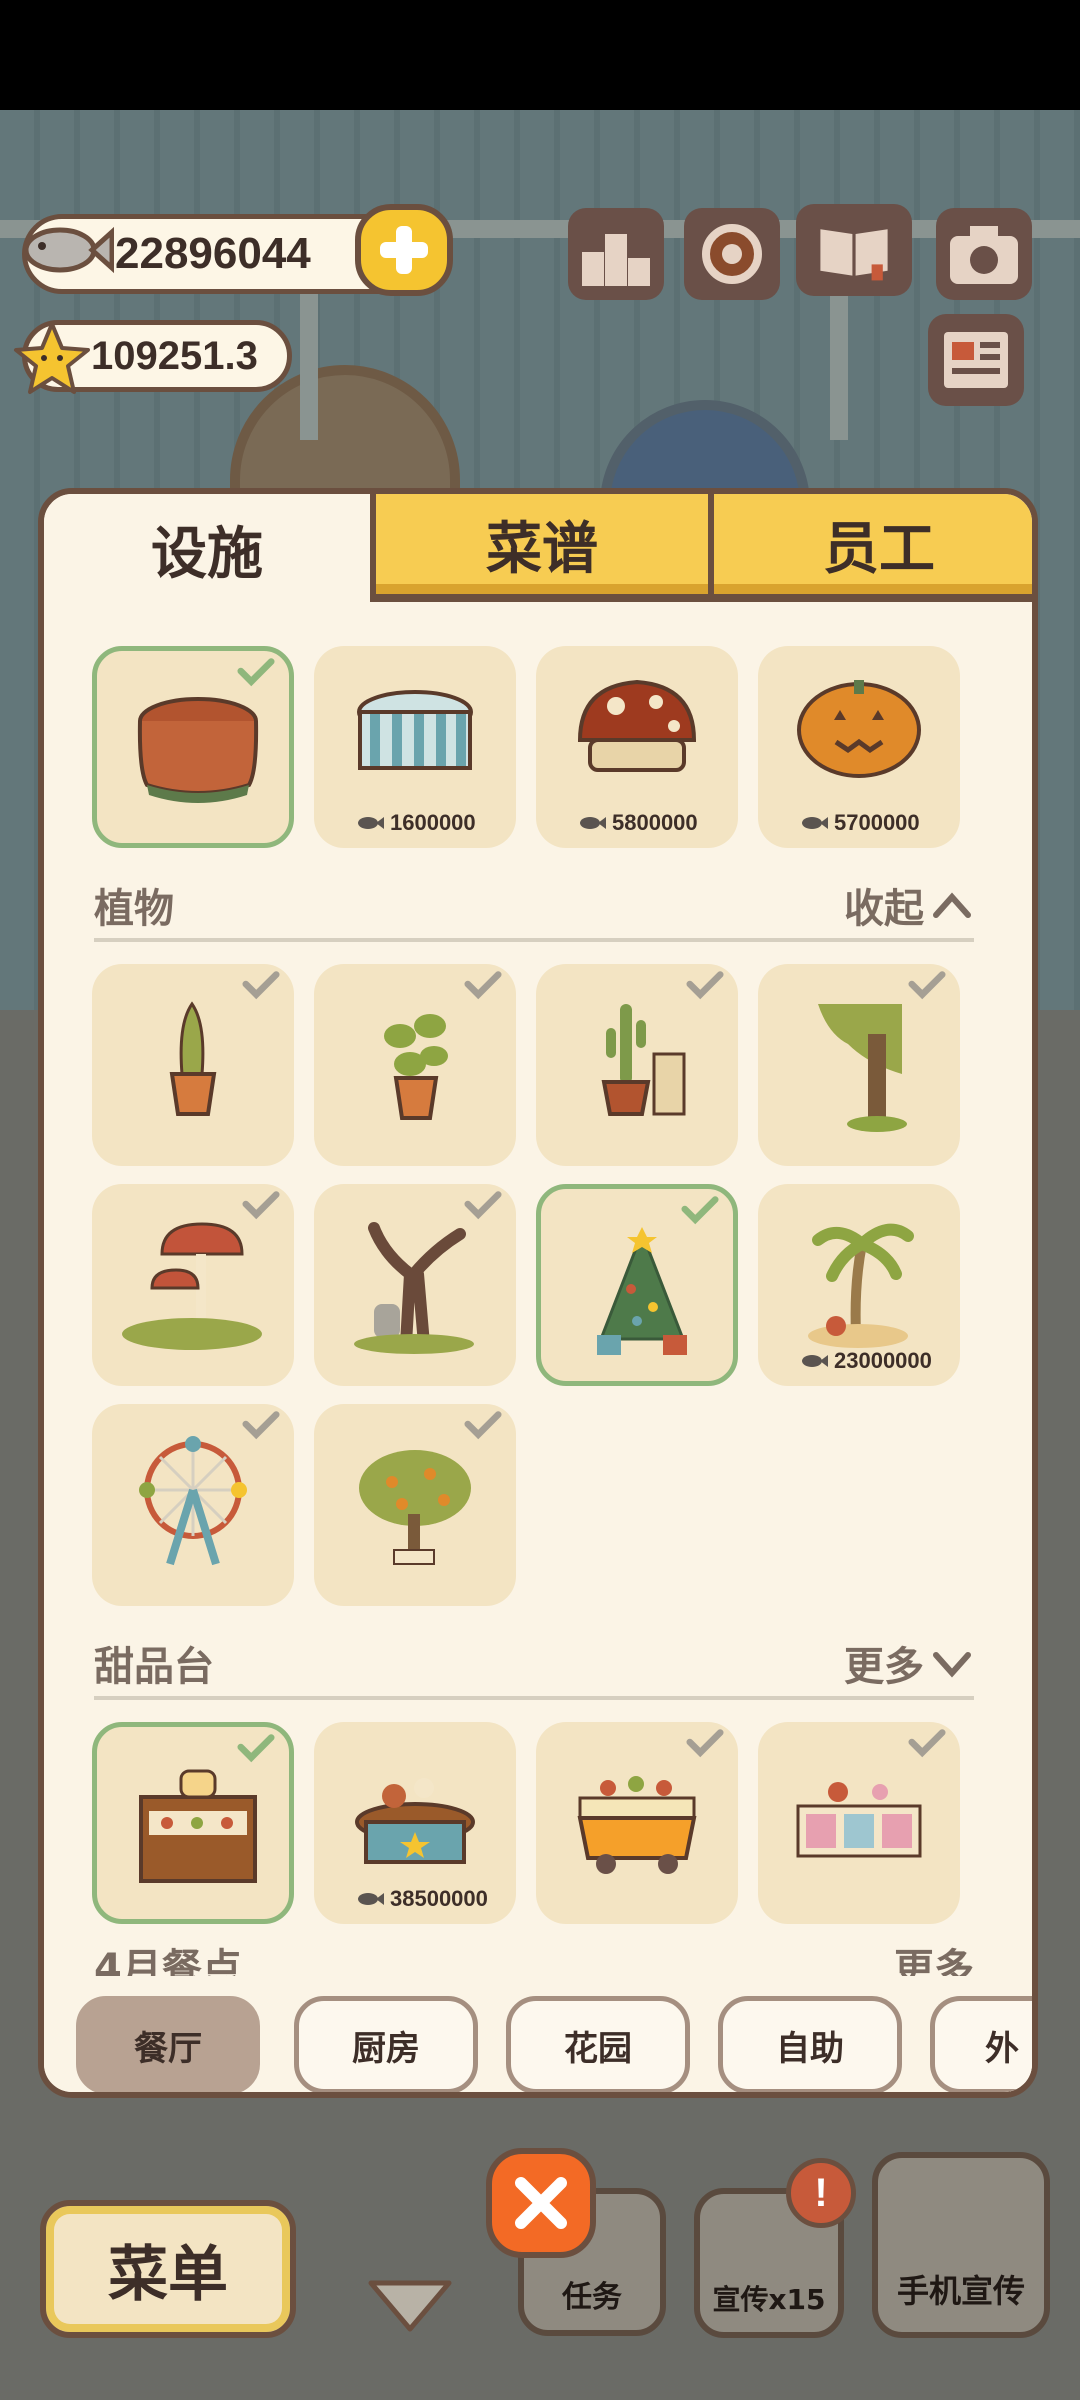 This screenshot has height=2400, width=1080. What do you see at coordinates (213, 253) in the screenshot?
I see `fish-count: 22896044` at bounding box center [213, 253].